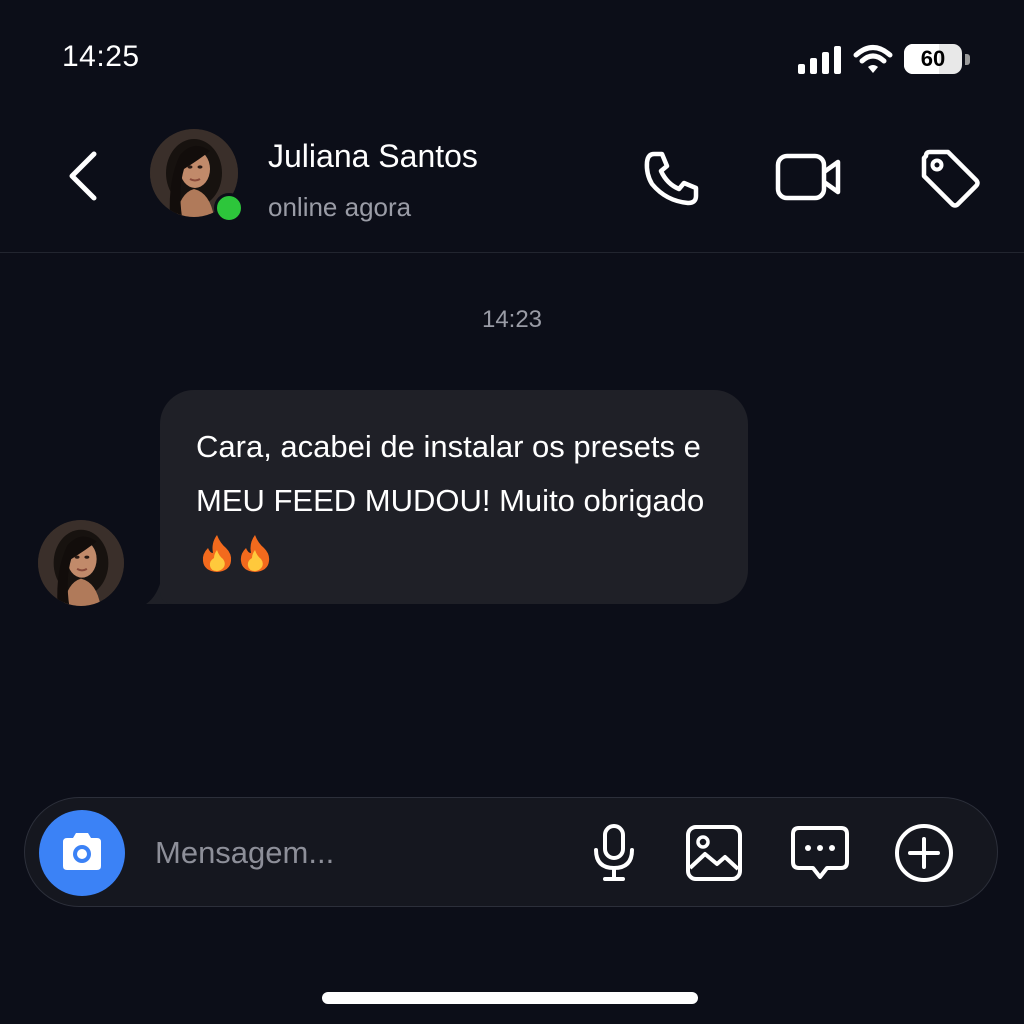 The image size is (1024, 1024). I want to click on contact-status: online agora, so click(340, 207).